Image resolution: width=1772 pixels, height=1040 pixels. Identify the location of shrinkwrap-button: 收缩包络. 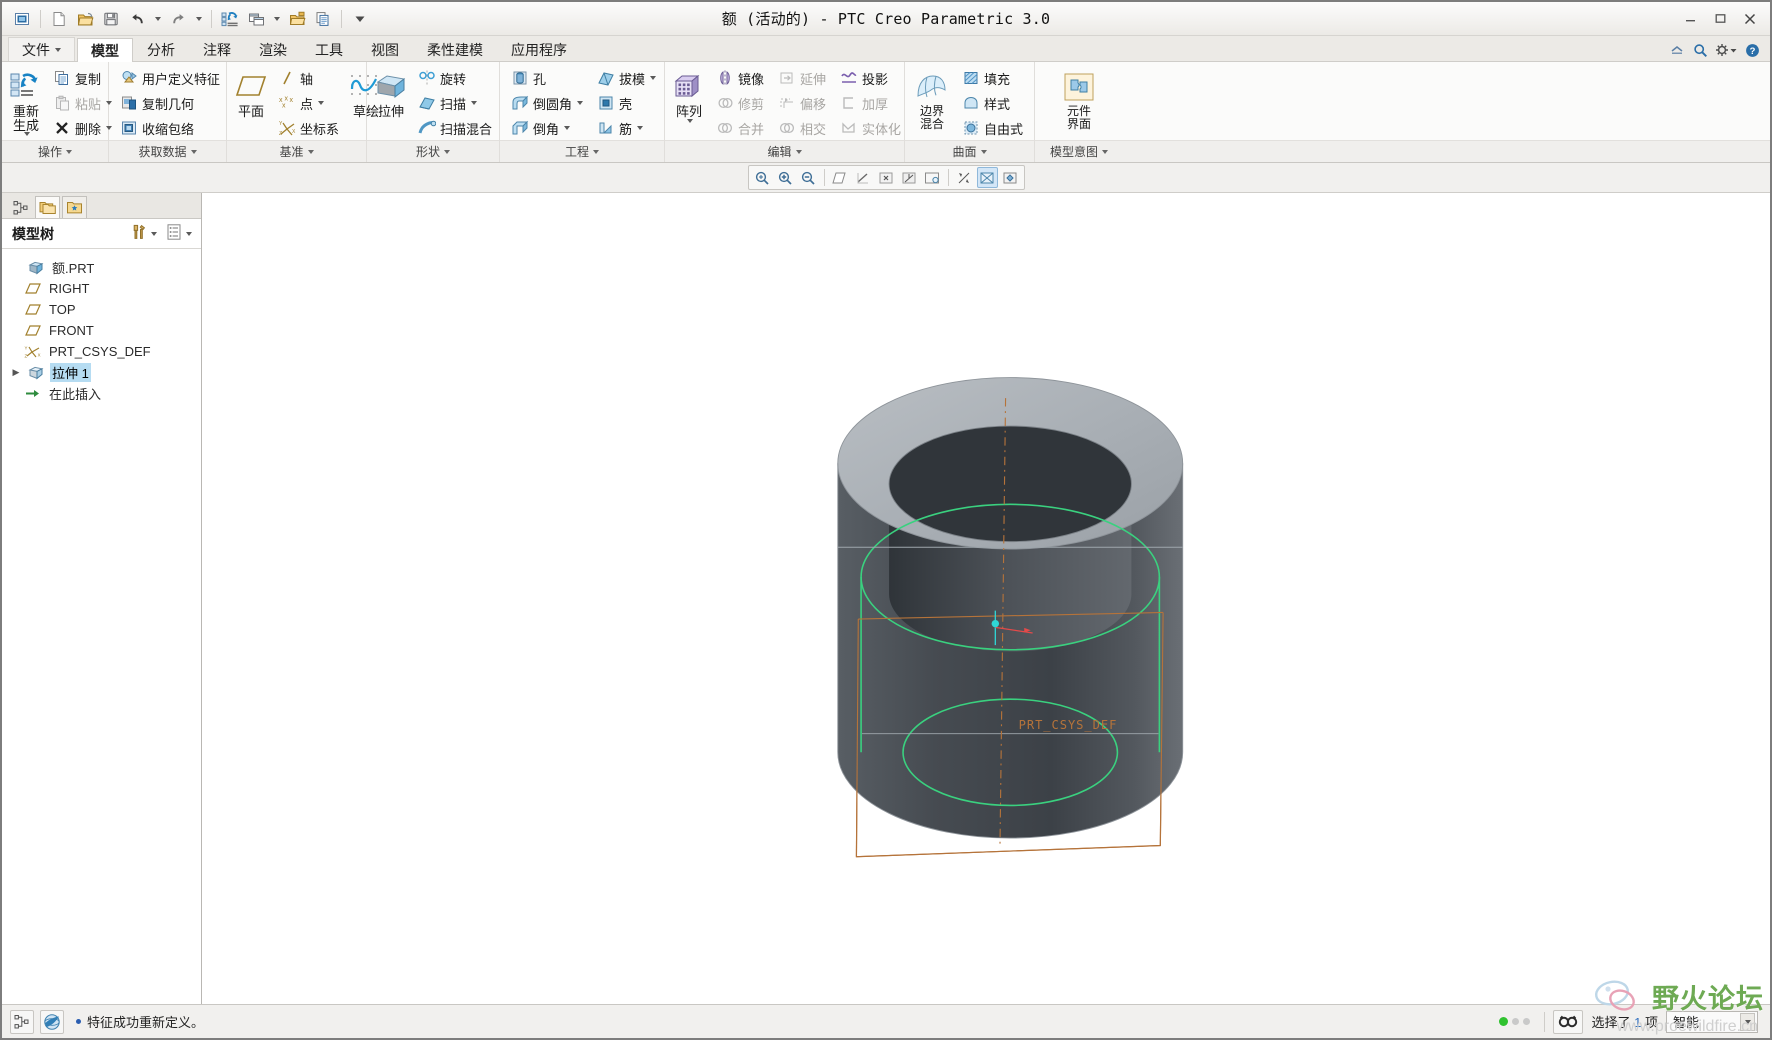
(170, 128).